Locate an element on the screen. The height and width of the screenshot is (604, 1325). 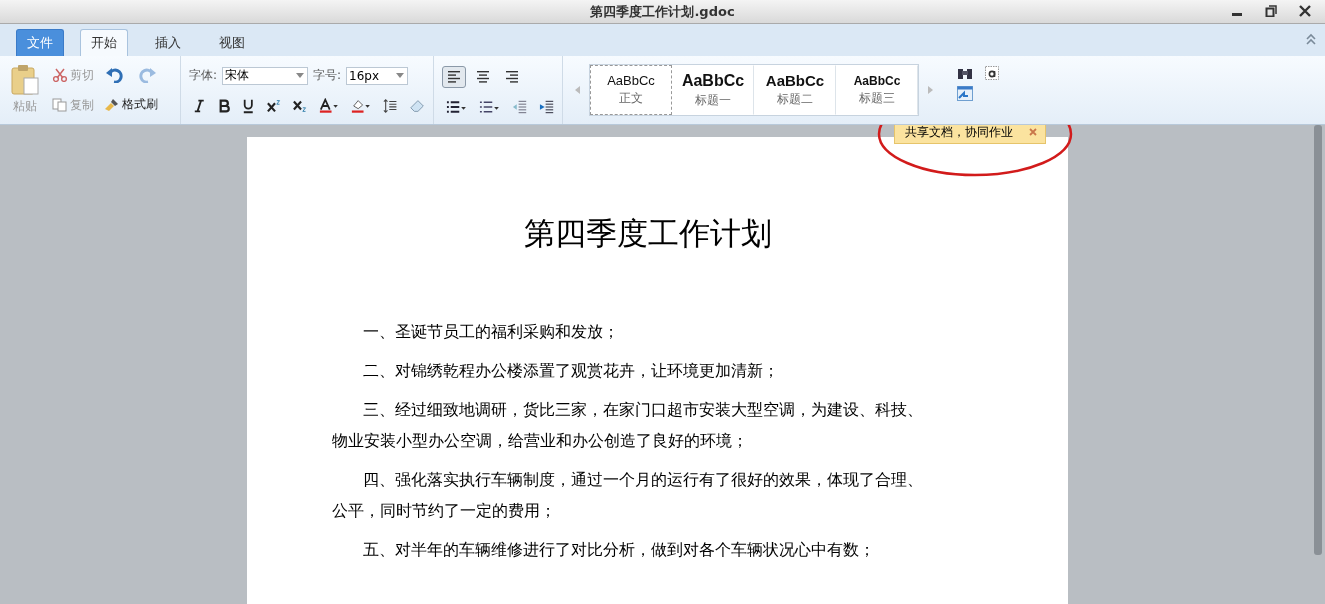
ribbon-tab: 插入 is located at coordinates (168, 42).